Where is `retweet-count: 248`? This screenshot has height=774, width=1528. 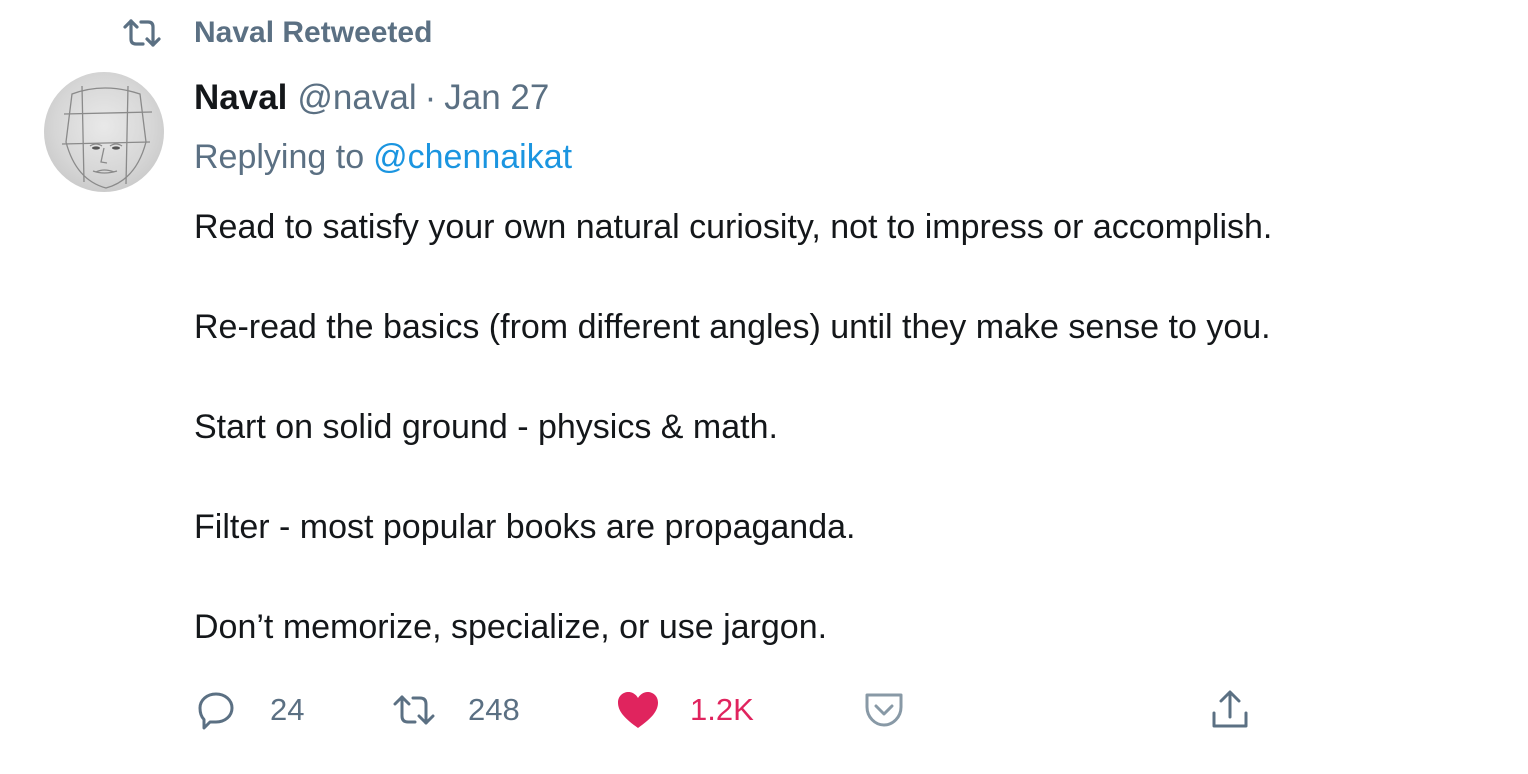
retweet-count: 248 is located at coordinates (494, 709).